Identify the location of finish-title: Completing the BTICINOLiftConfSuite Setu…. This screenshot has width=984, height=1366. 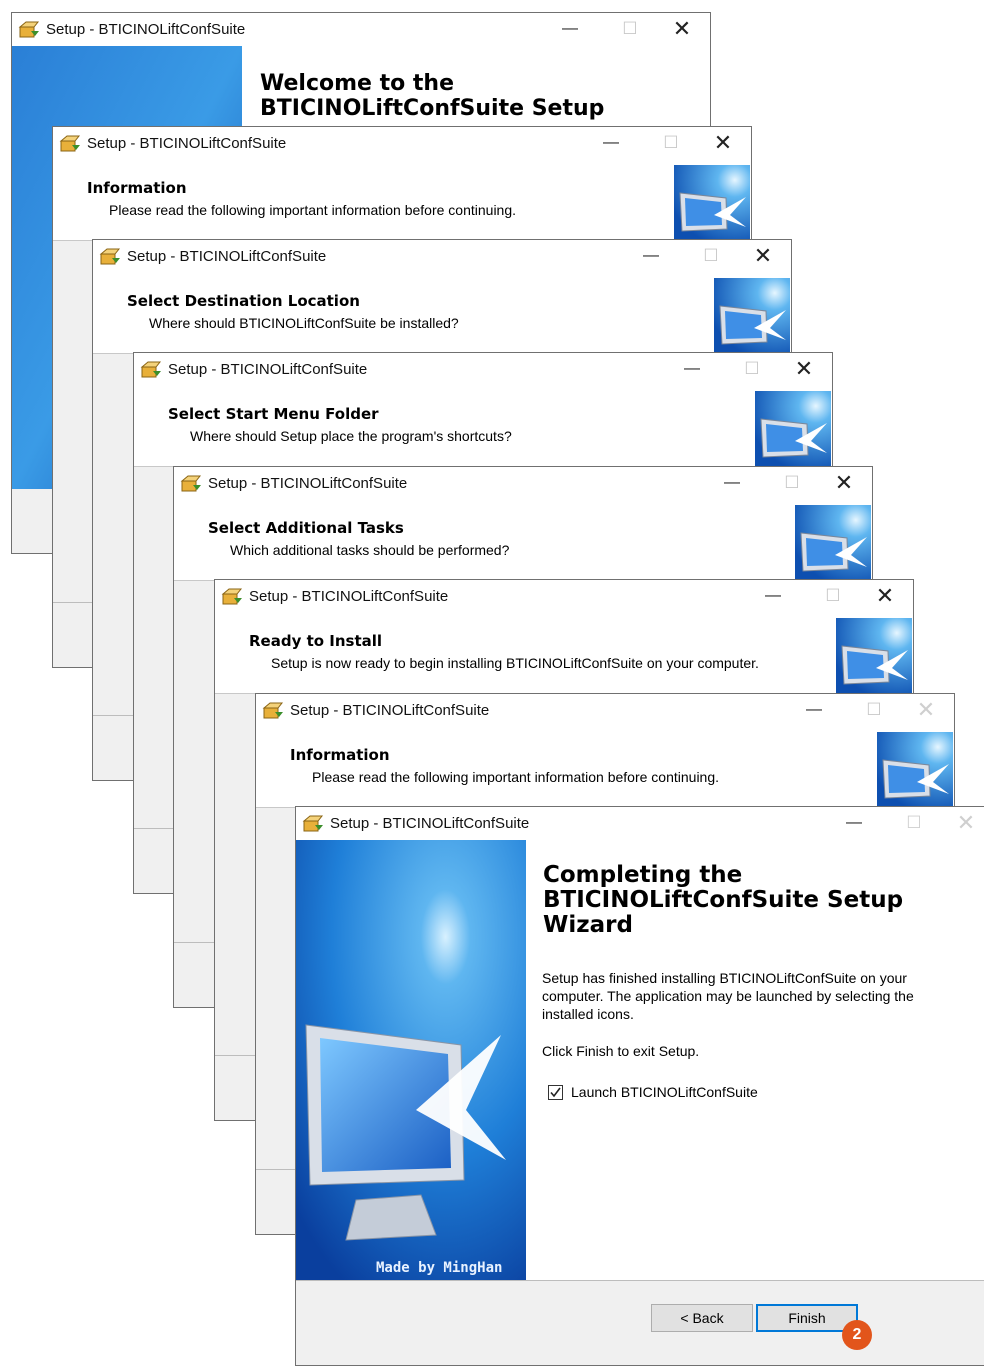
(723, 900).